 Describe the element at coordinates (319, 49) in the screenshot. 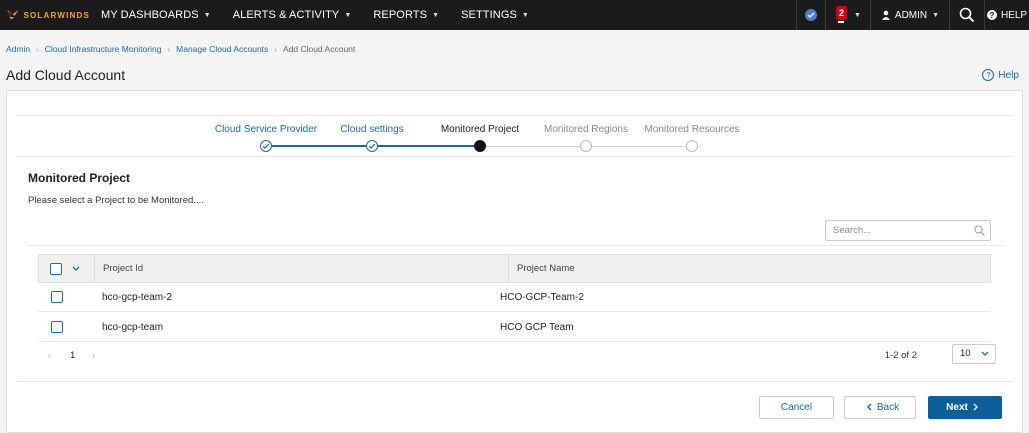

I see `breadcrumb-current: Add Cloud Account` at that location.